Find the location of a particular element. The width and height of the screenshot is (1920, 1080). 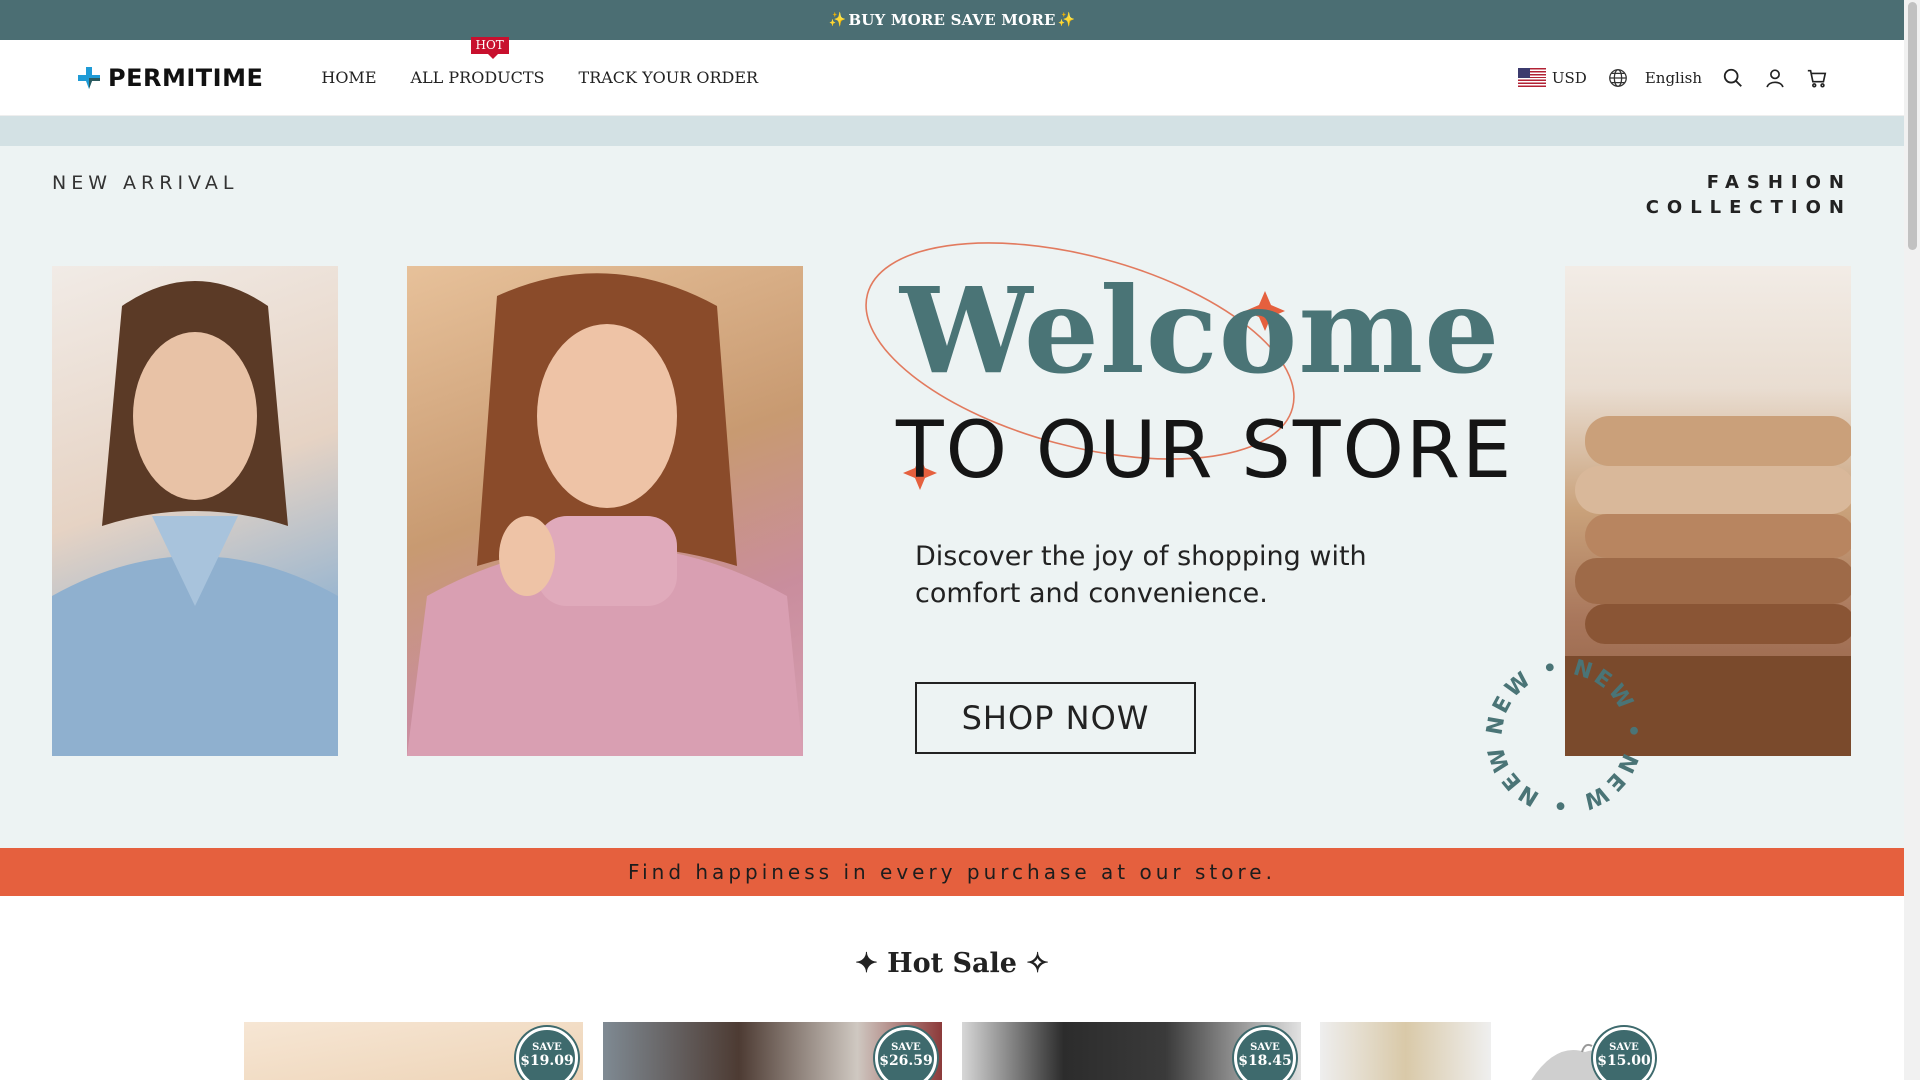

hero-photo-denim-jacket is located at coordinates (195, 511).